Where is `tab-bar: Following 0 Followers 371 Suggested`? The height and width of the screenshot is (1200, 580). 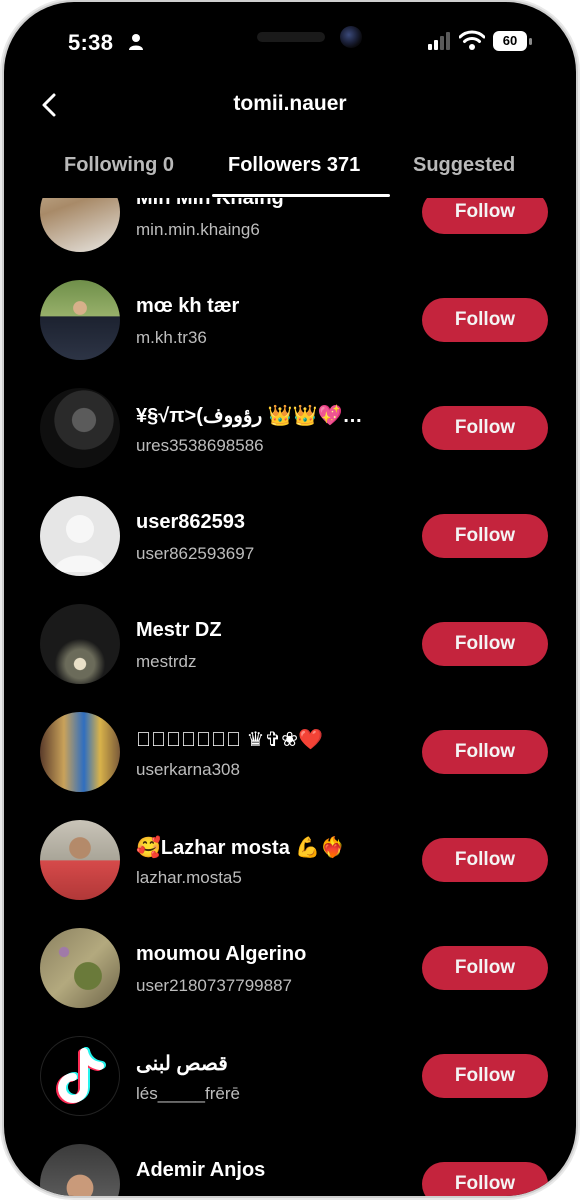
tab-bar: Following 0 Followers 371 Suggested is located at coordinates (290, 170).